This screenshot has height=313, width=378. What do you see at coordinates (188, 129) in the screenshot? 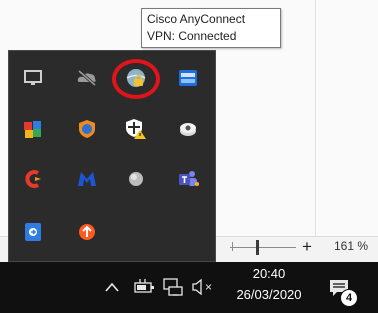
I see `drive-sync-icon` at bounding box center [188, 129].